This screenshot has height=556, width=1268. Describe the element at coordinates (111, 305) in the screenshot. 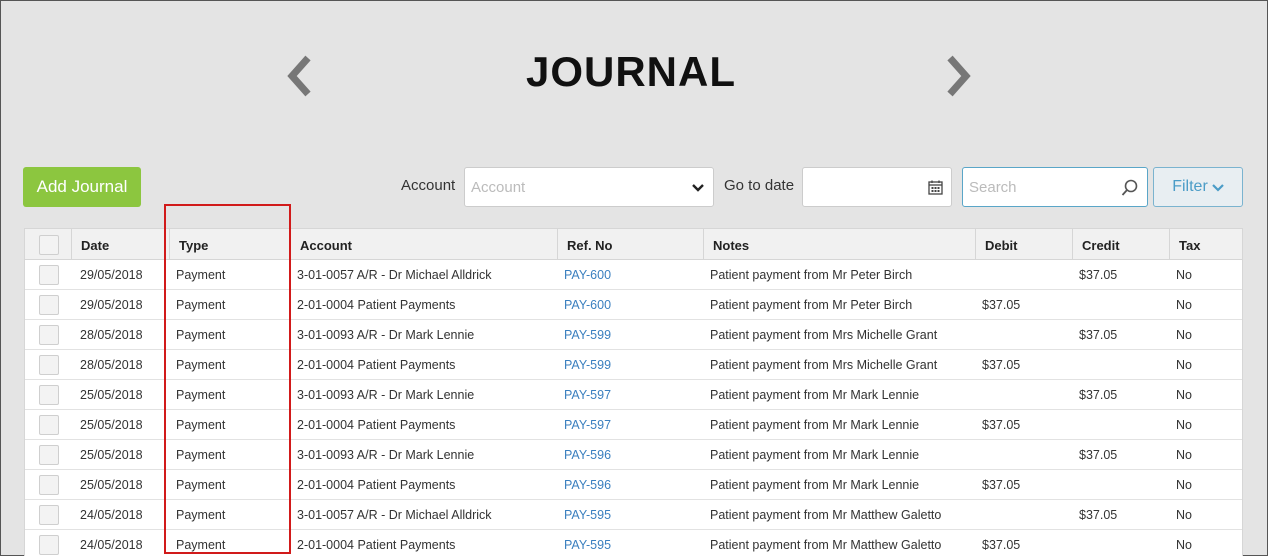

I see `cell-date: 29/05/2018` at that location.